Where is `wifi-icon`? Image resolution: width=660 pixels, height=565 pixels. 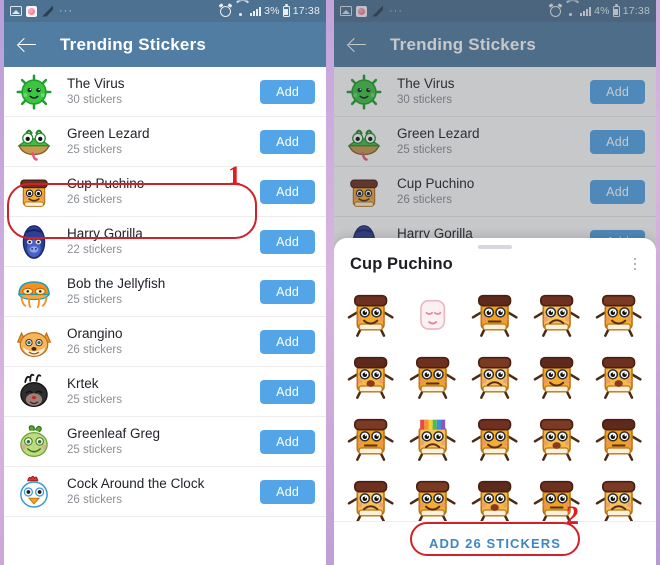
wifi-icon is located at coordinates (570, 11).